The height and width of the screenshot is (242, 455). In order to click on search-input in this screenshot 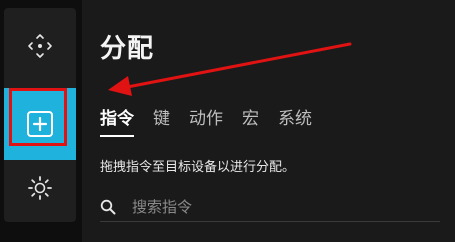, I will do `click(285, 207)`.